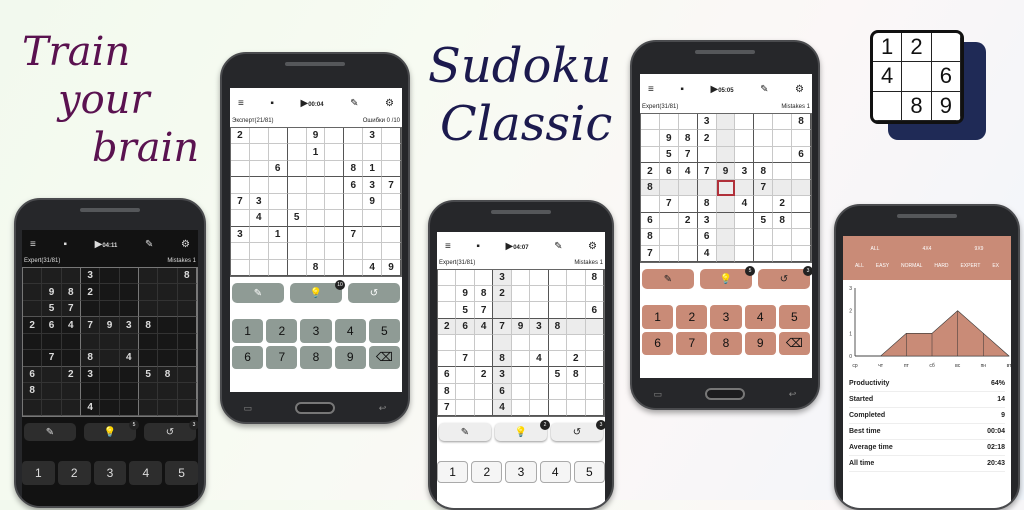 Image resolution: width=1024 pixels, height=510 pixels. Describe the element at coordinates (911, 266) in the screenshot. I see `level-tab-normal: NORMAL` at that location.